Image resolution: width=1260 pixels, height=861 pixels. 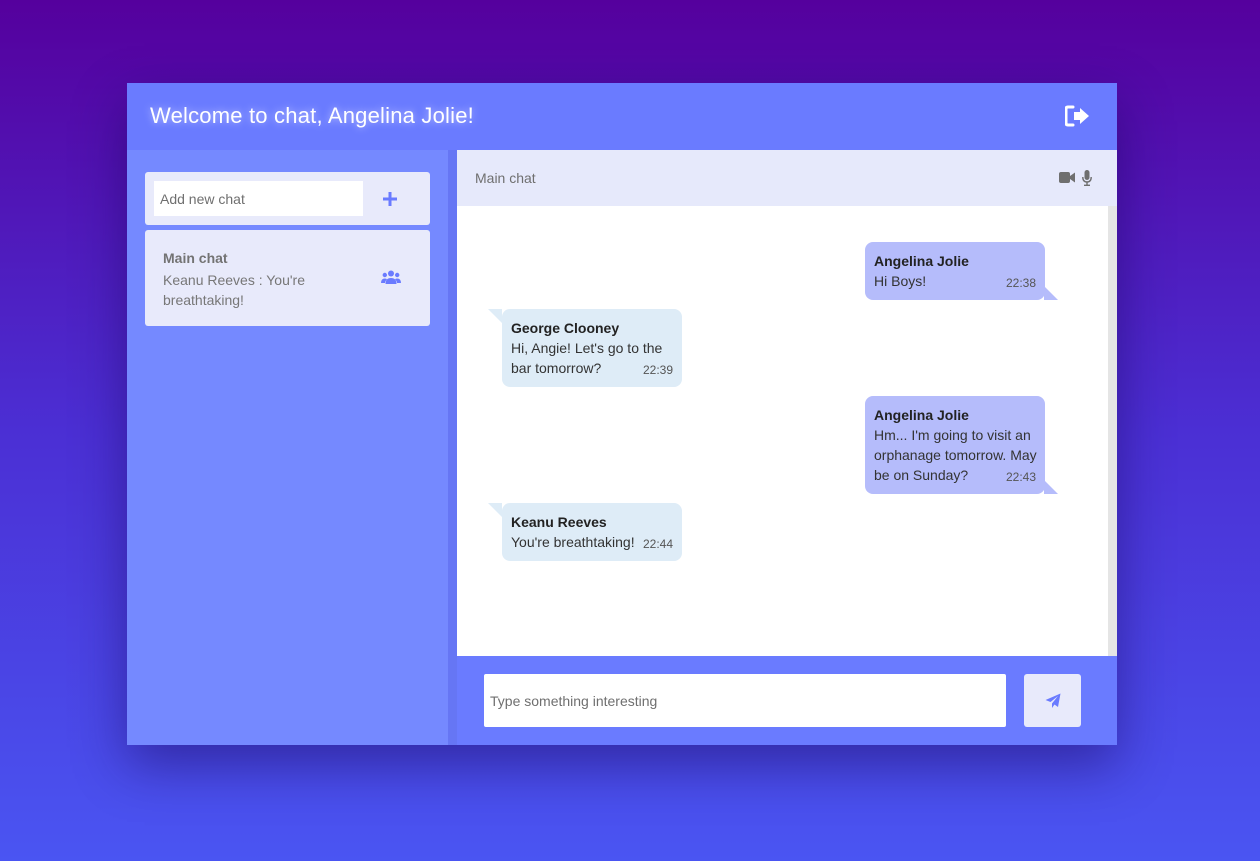 What do you see at coordinates (657, 544) in the screenshot?
I see `message-time: 22:44` at bounding box center [657, 544].